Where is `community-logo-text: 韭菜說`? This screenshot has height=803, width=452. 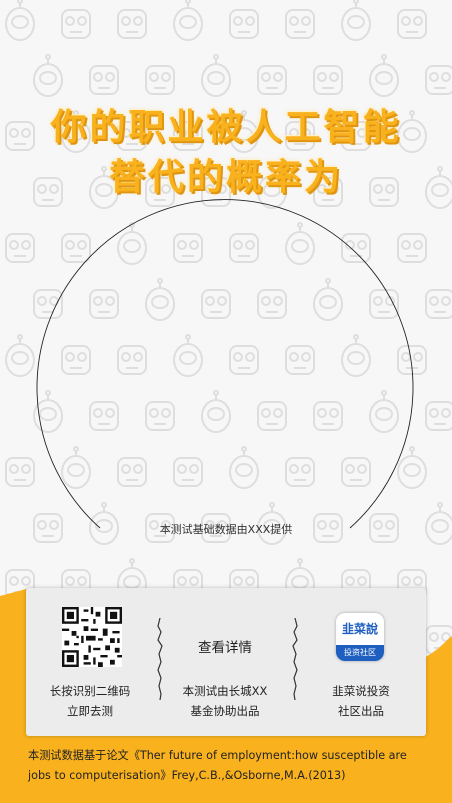 community-logo-text: 韭菜說 is located at coordinates (359, 629).